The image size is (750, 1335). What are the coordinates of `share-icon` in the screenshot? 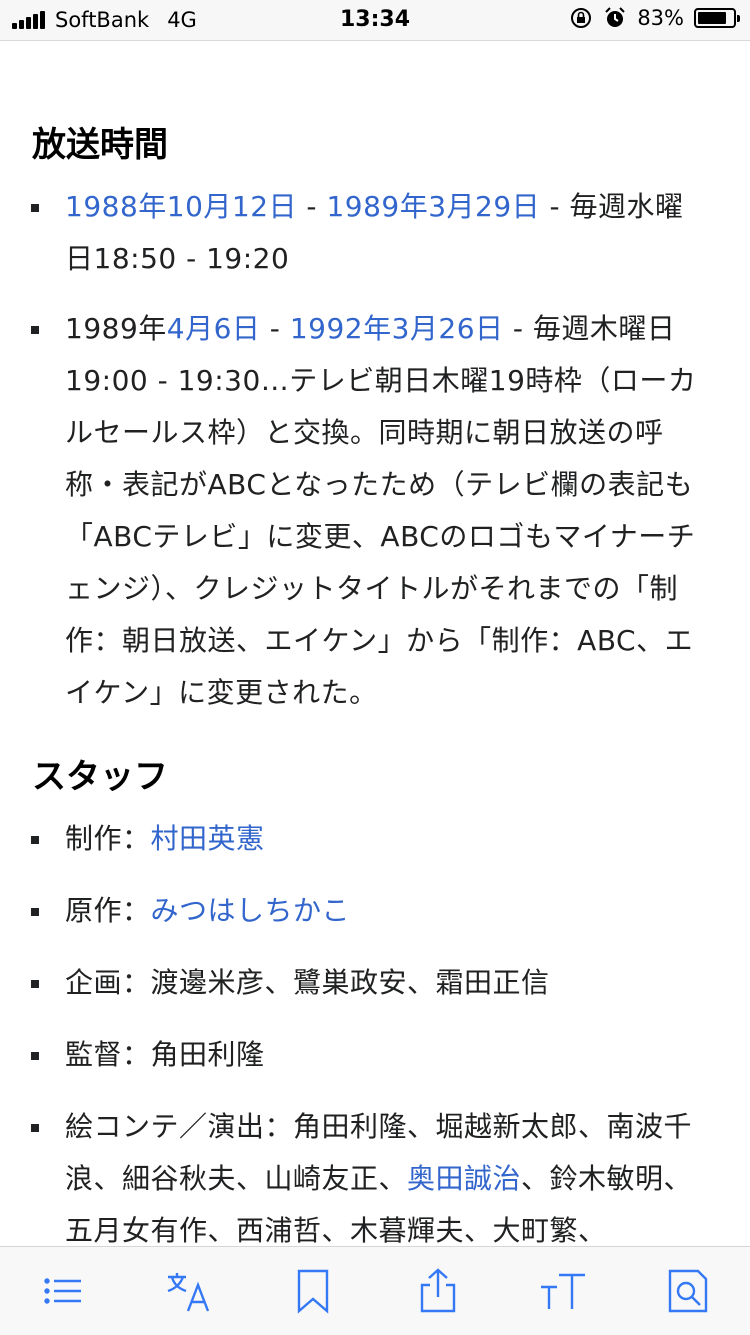 It's located at (437, 1290).